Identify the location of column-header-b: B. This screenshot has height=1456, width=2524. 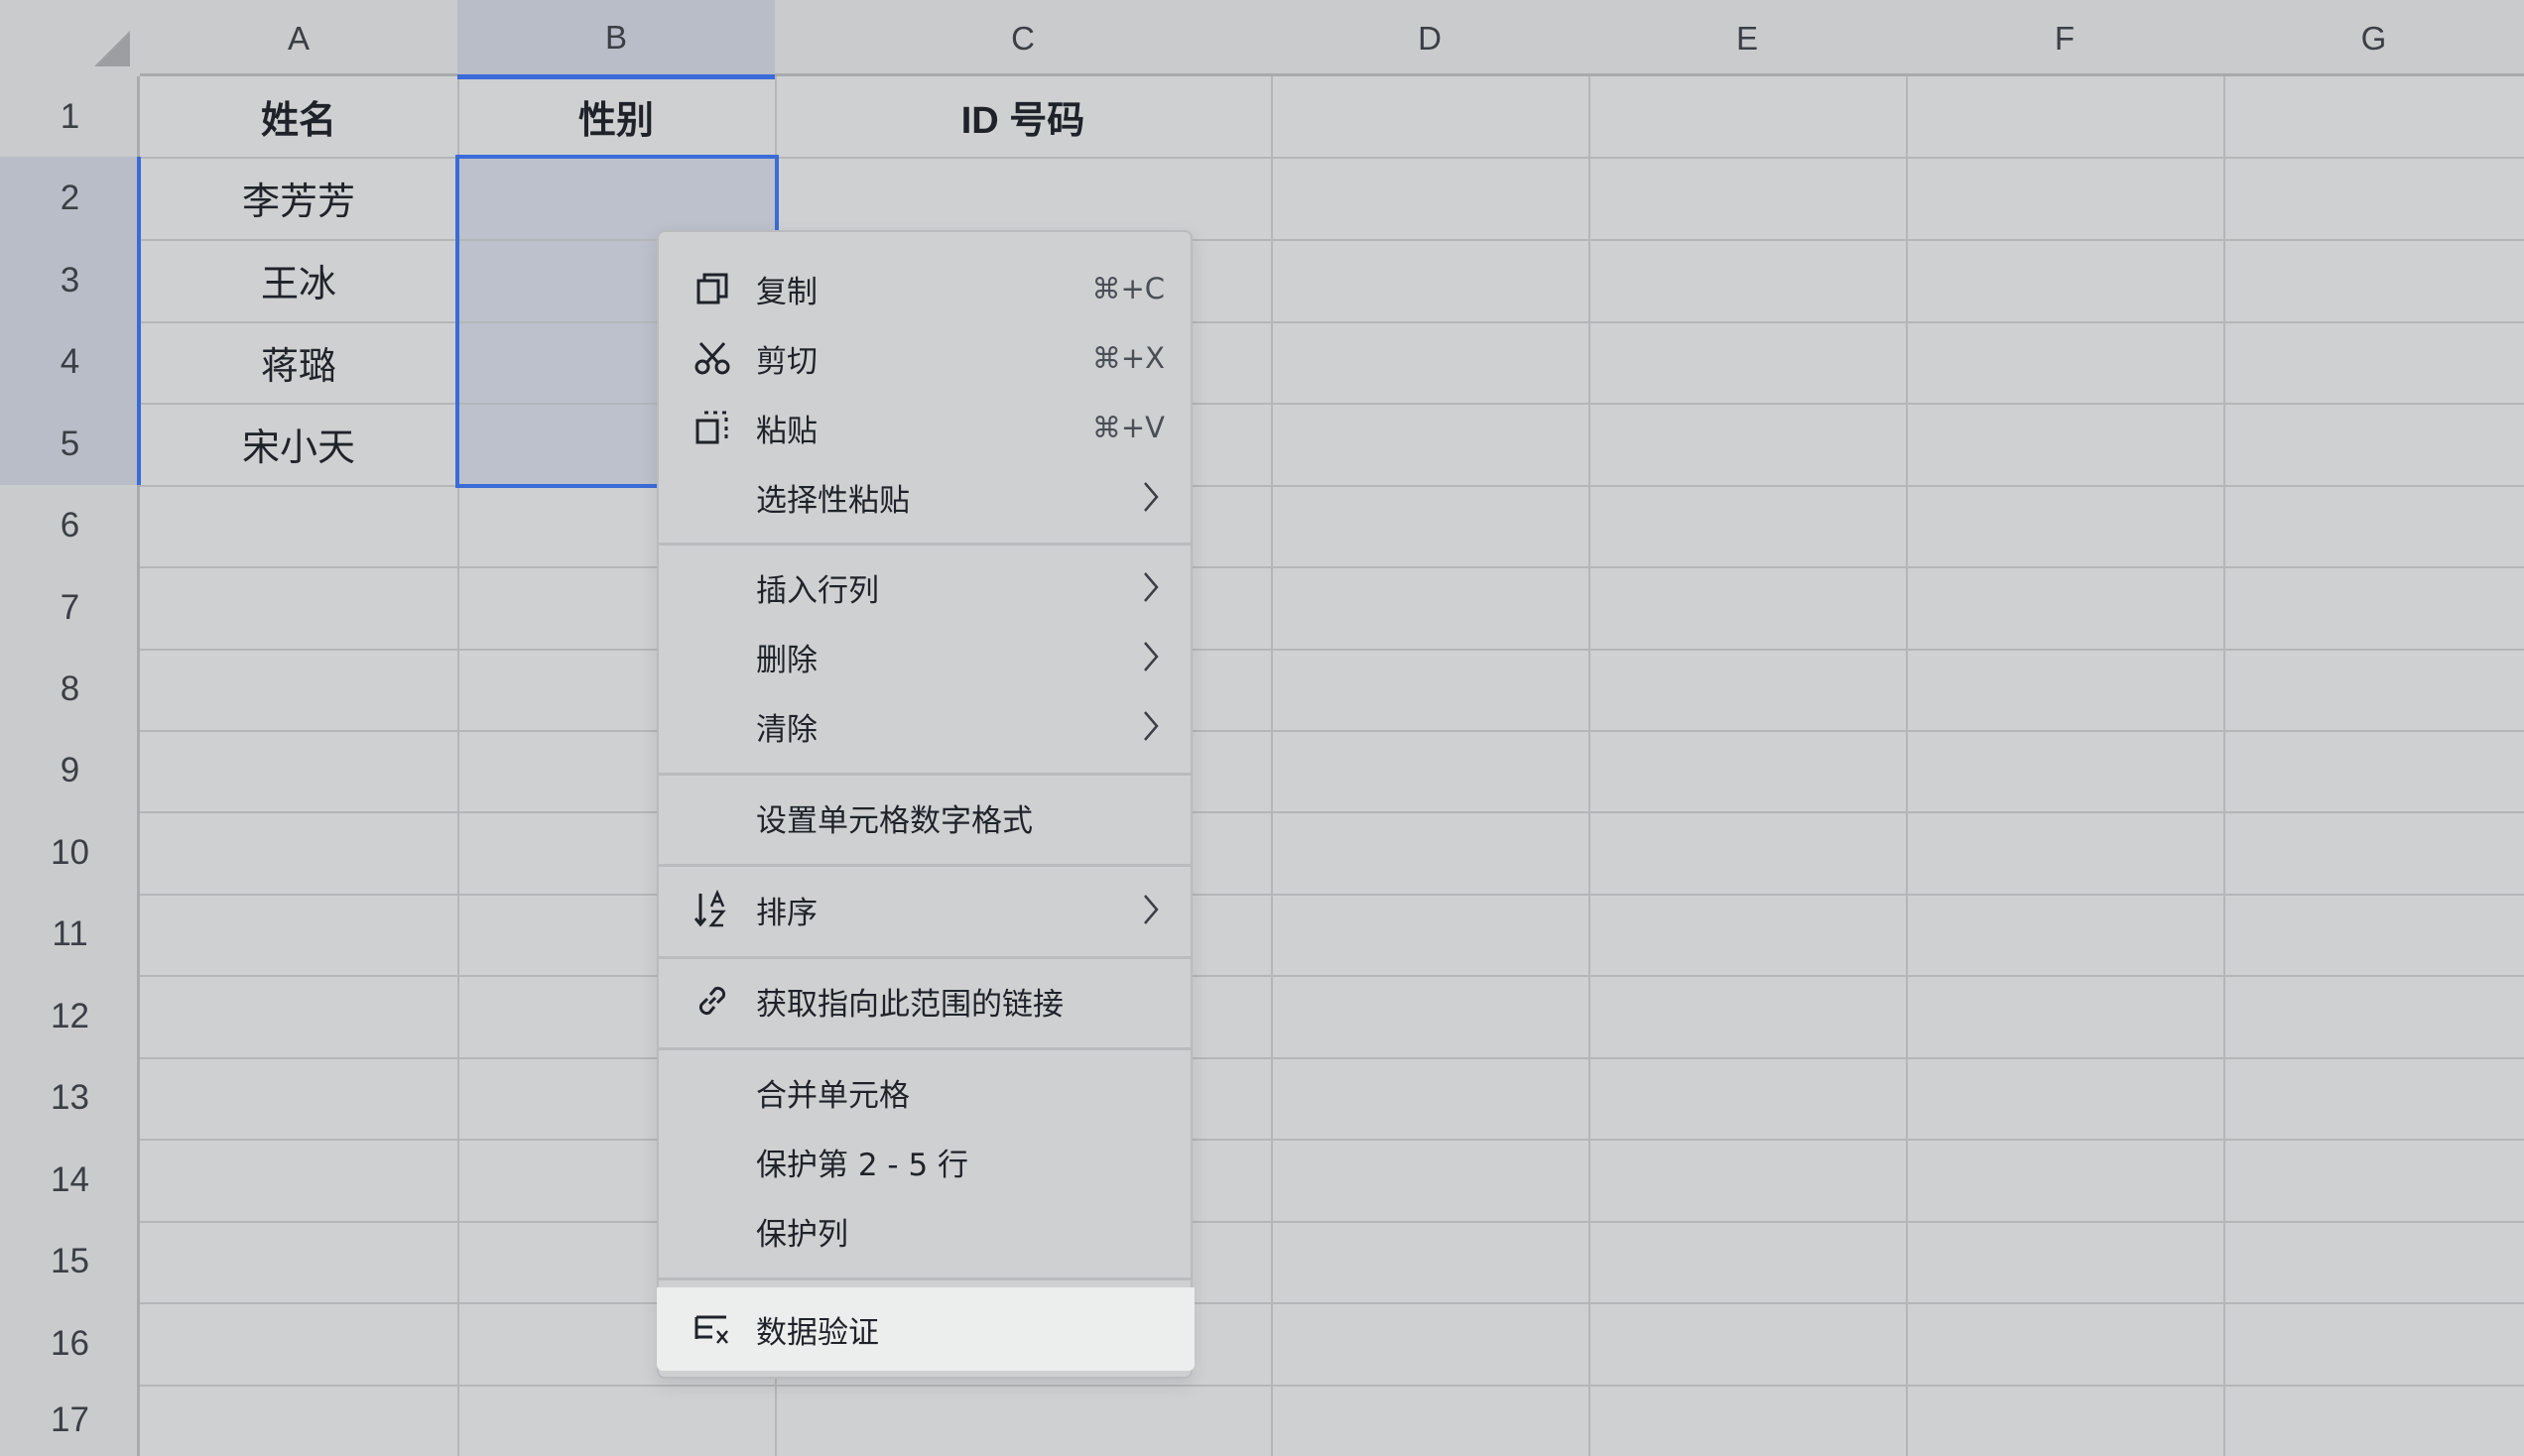
(616, 39).